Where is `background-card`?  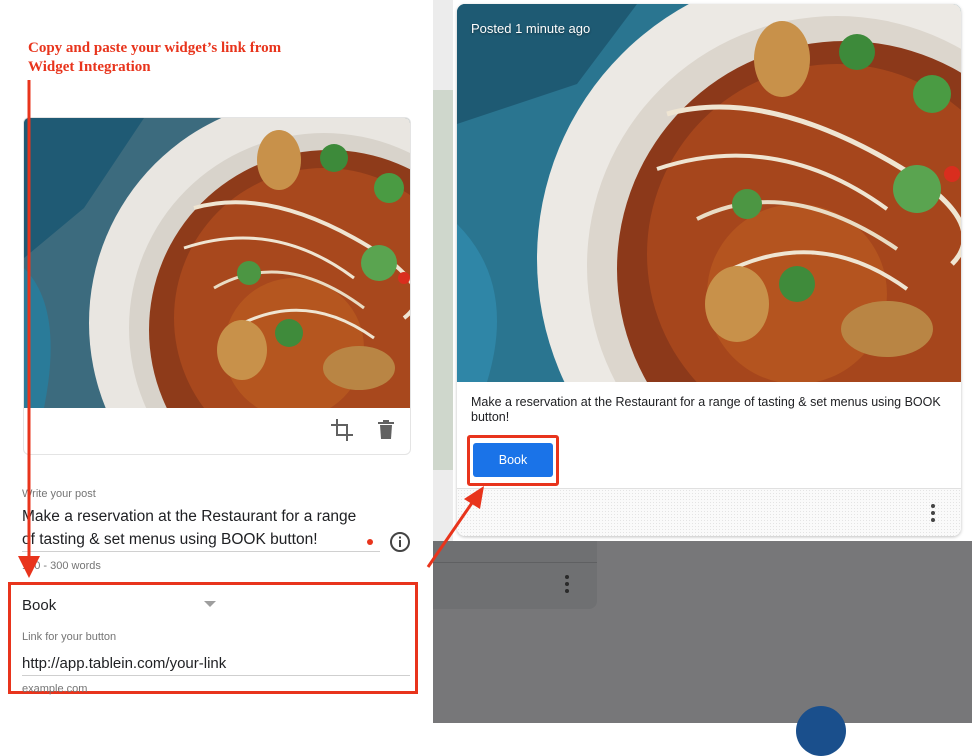 background-card is located at coordinates (515, 575).